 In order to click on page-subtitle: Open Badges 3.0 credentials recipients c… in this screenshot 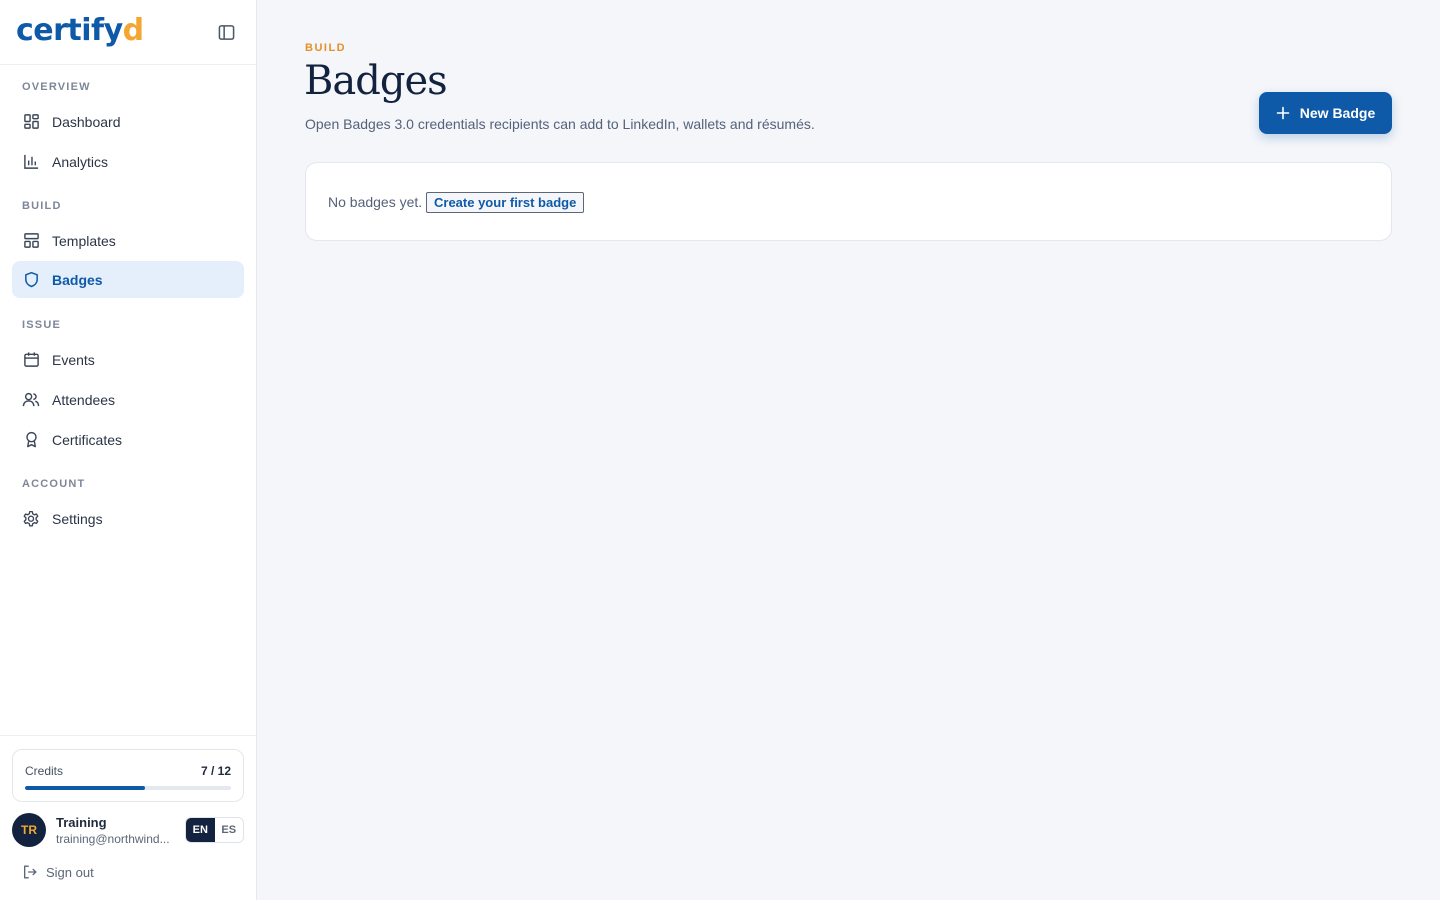, I will do `click(560, 124)`.